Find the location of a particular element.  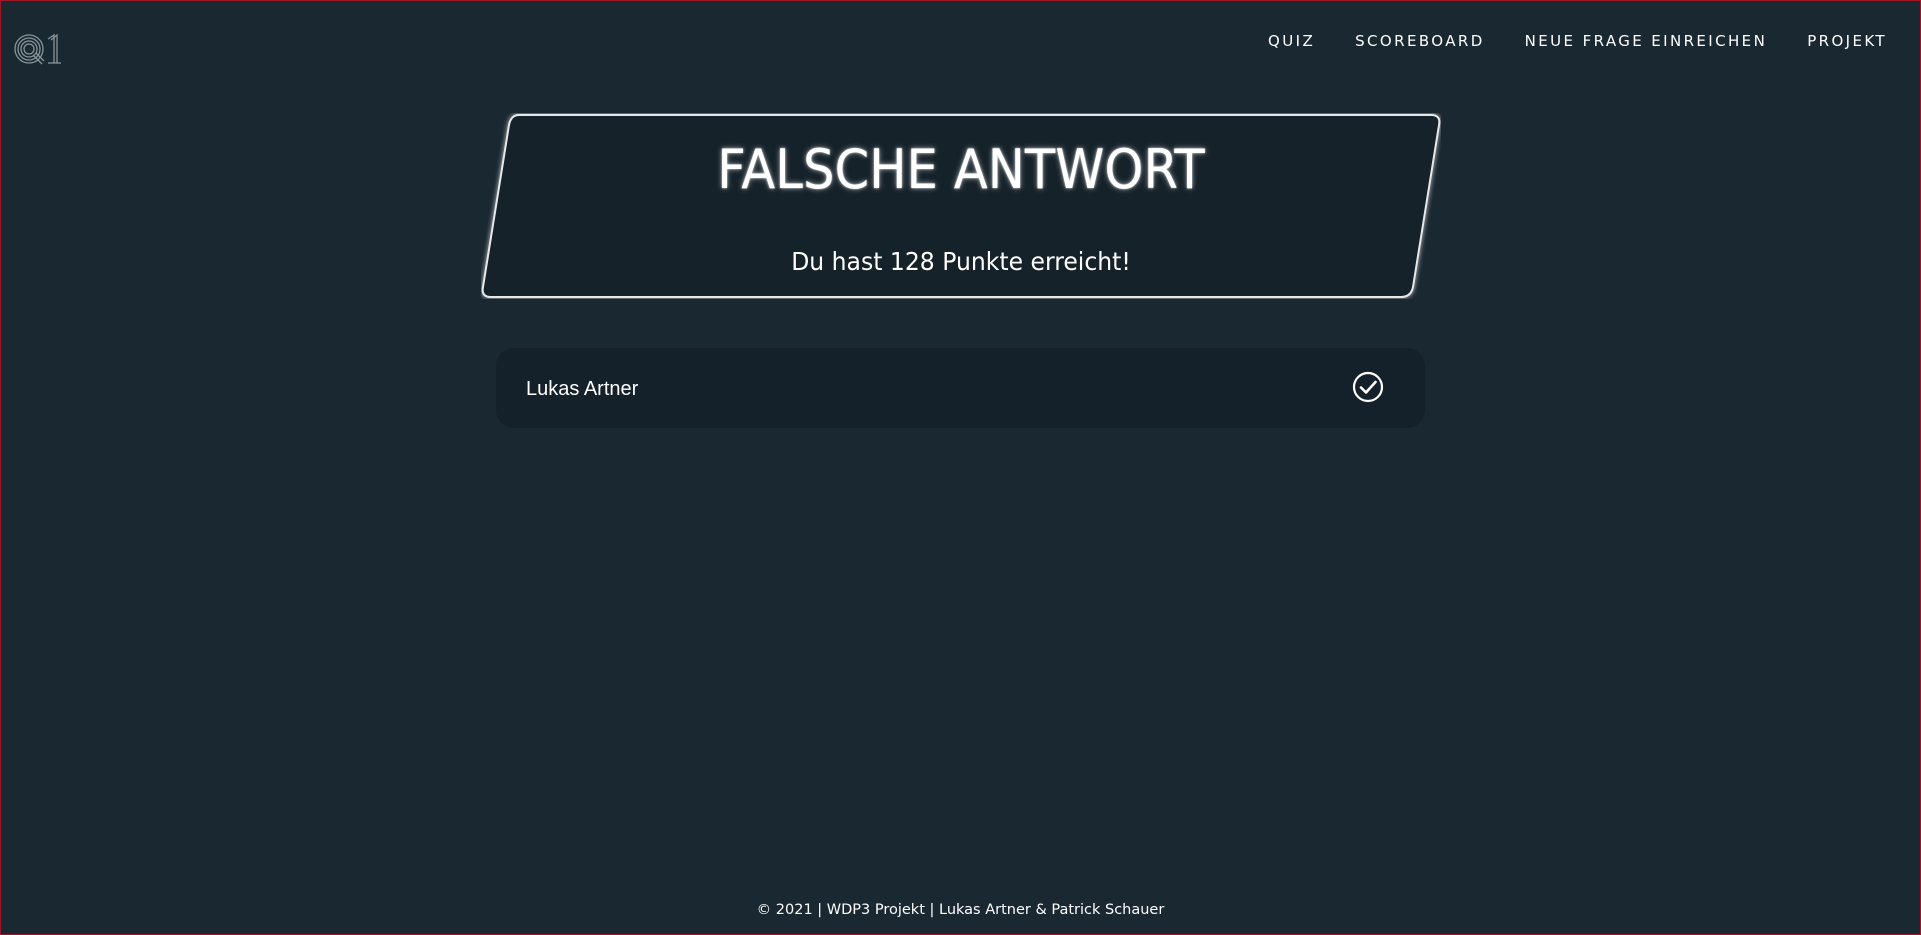

nav-item-quiz: QUIZ is located at coordinates (1291, 41).